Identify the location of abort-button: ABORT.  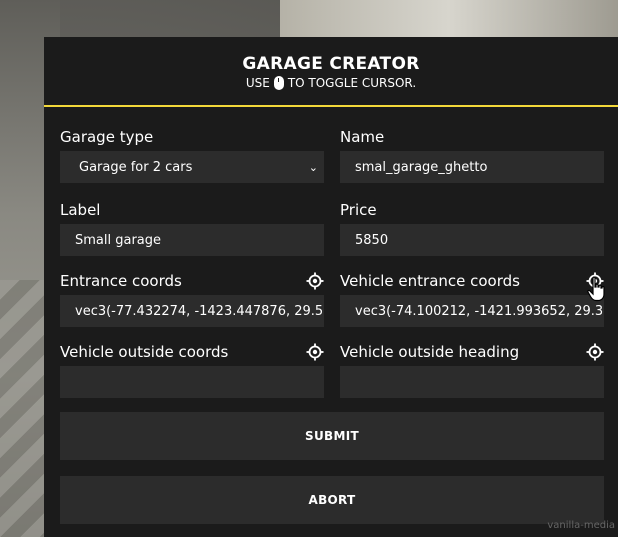
(332, 500).